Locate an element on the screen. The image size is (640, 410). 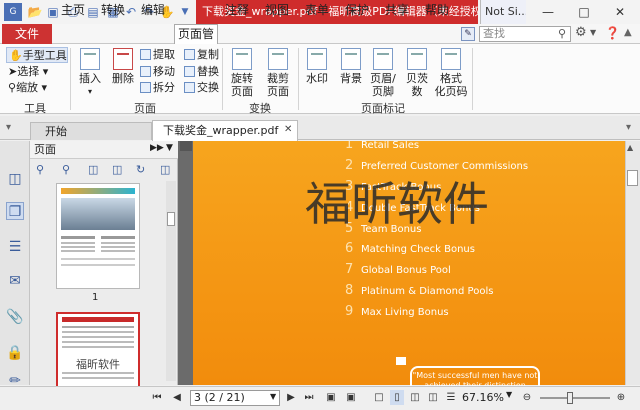
thumb-zoom-out-icon: ⚲ is located at coordinates (40, 169).